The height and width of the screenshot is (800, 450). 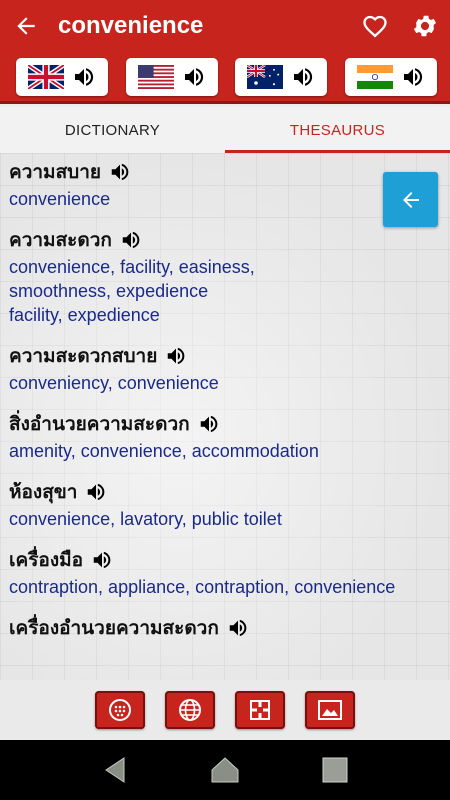 I want to click on crosshair-icon, so click(x=260, y=710).